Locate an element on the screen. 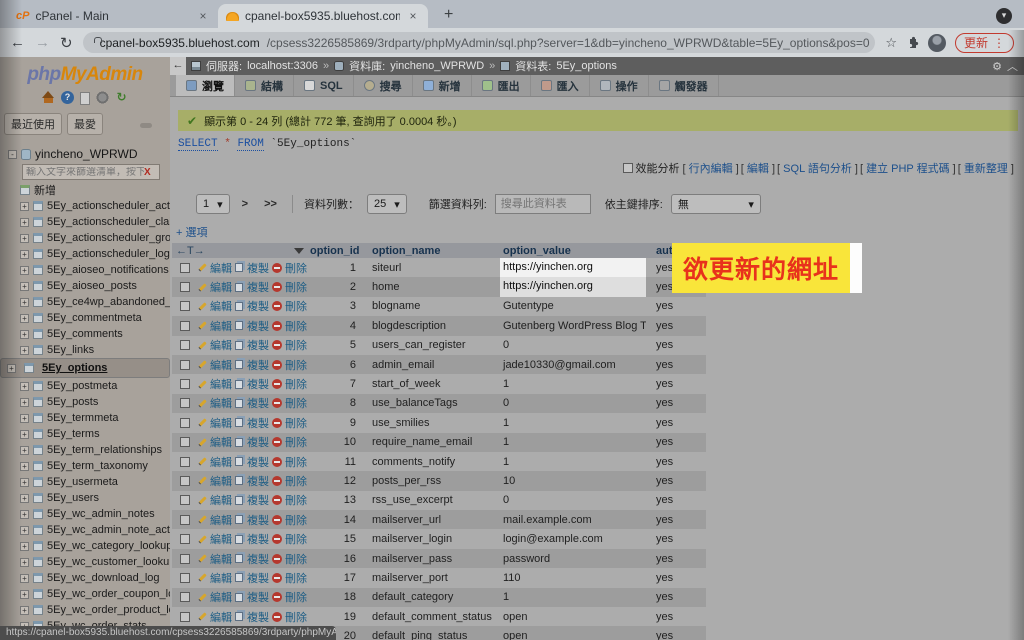 This screenshot has width=1024, height=640. sidebar-item-5Ey_terms: +5Ey_terms is located at coordinates (85, 434).